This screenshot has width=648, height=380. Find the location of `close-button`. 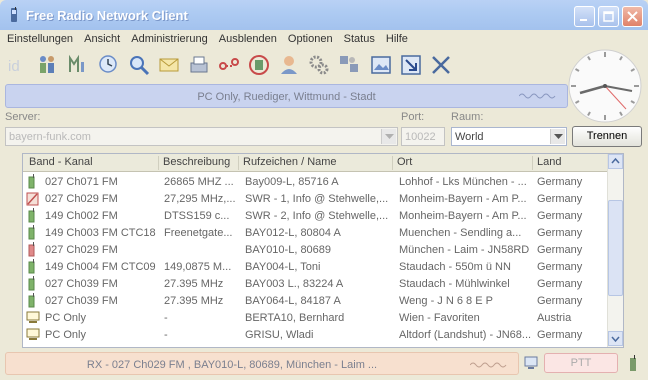

close-button is located at coordinates (632, 16).